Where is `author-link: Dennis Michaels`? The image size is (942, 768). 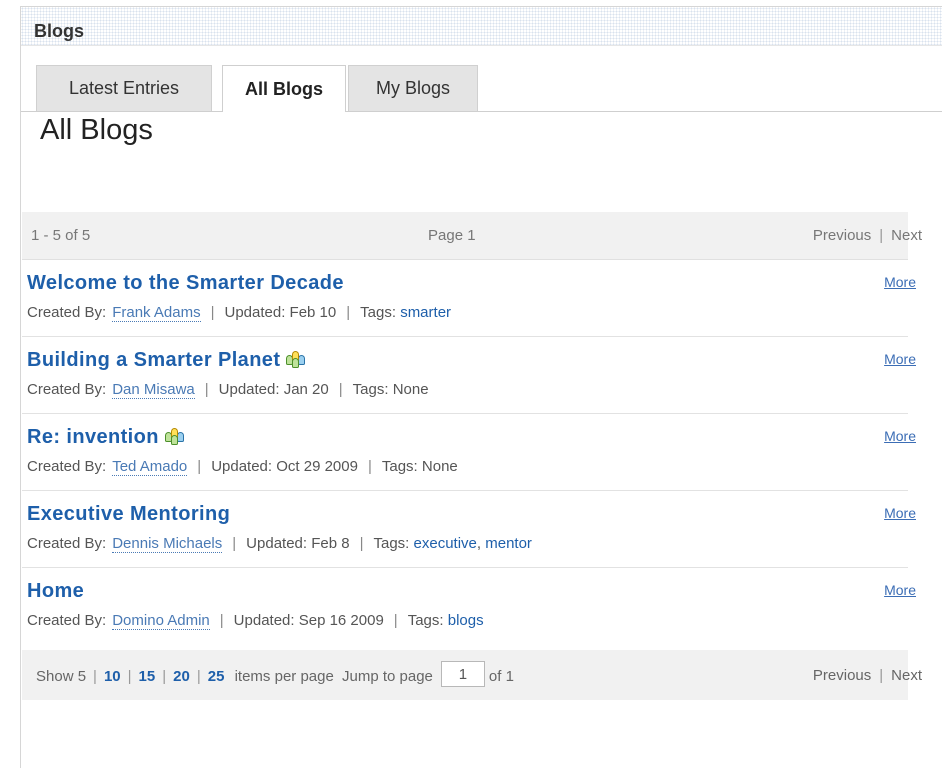
author-link: Dennis Michaels is located at coordinates (167, 544).